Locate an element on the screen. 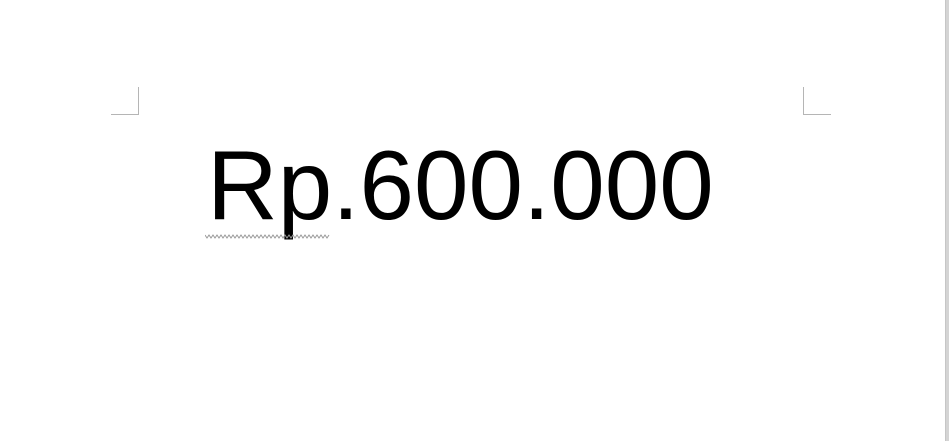 The image size is (949, 441). margin-corner-top-left is located at coordinates (125, 101).